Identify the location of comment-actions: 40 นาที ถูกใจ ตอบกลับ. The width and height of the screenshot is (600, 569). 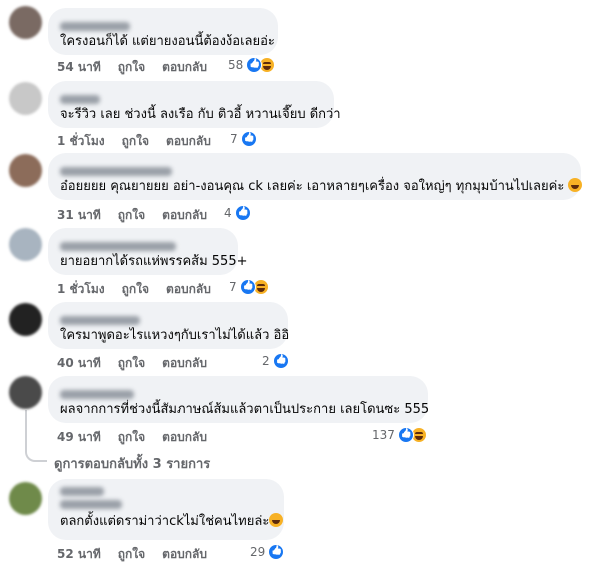
(140, 363).